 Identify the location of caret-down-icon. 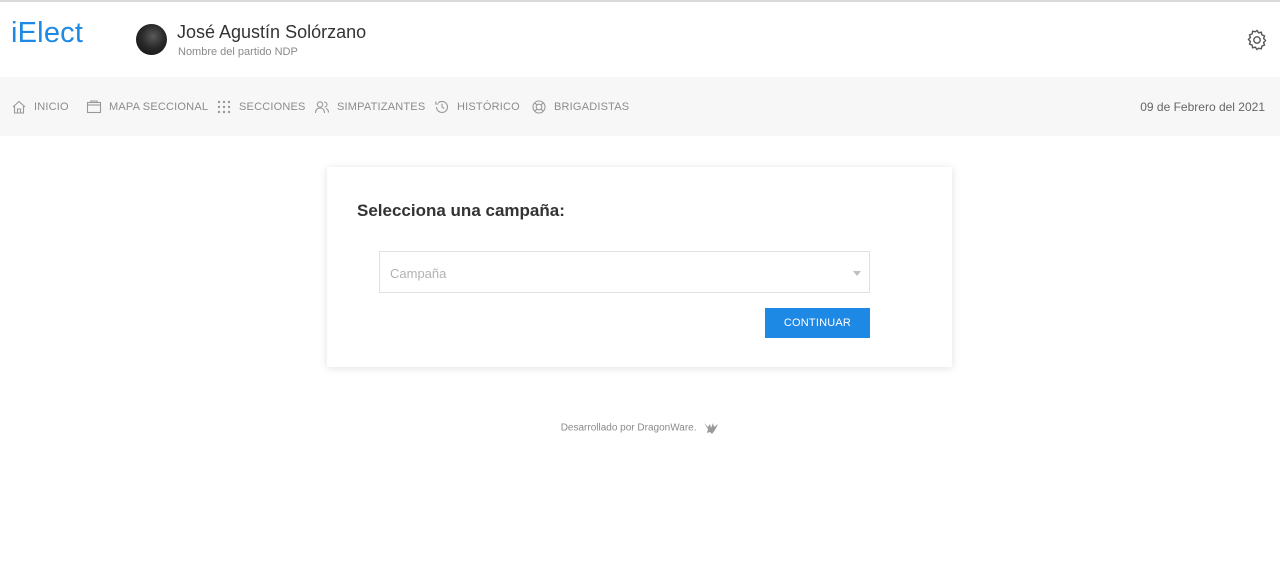
(857, 273).